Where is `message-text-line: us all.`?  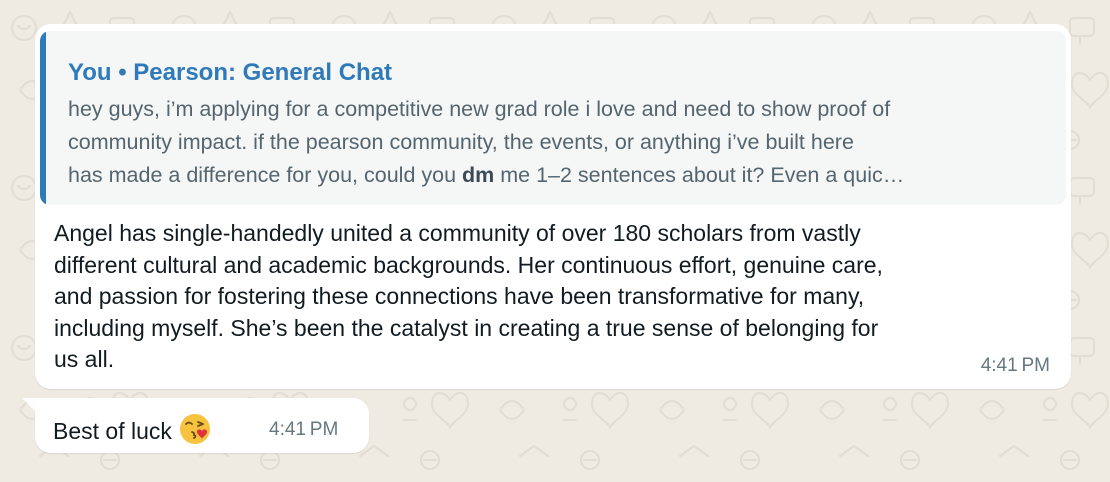 message-text-line: us all. is located at coordinates (84, 359).